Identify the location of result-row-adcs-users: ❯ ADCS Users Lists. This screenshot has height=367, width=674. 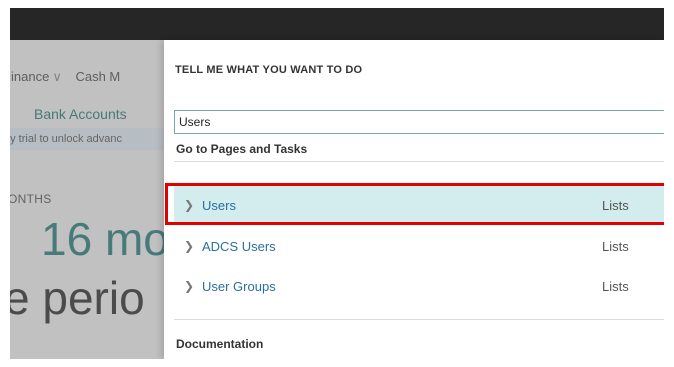
(419, 245).